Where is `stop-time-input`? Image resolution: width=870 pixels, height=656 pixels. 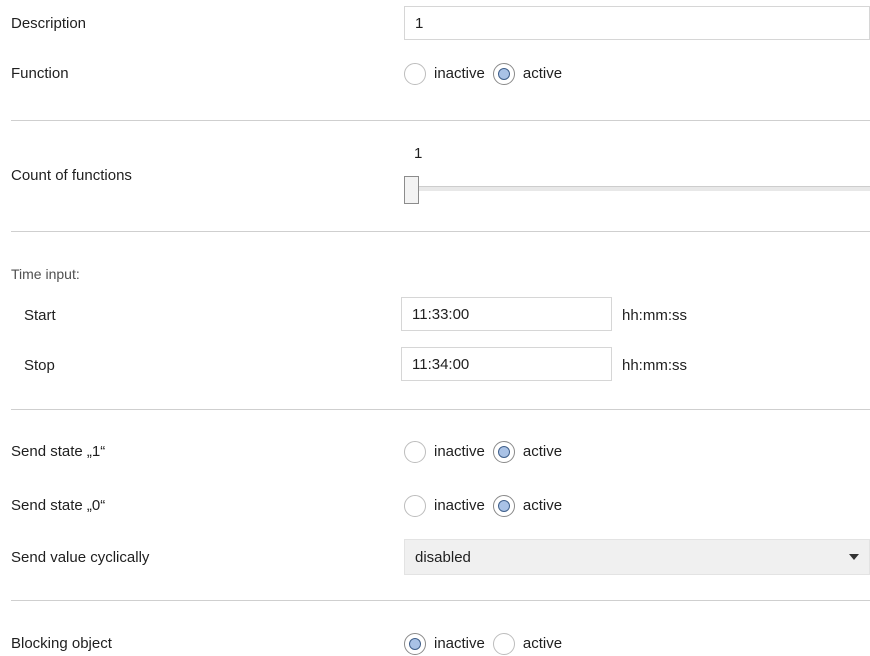 stop-time-input is located at coordinates (506, 364).